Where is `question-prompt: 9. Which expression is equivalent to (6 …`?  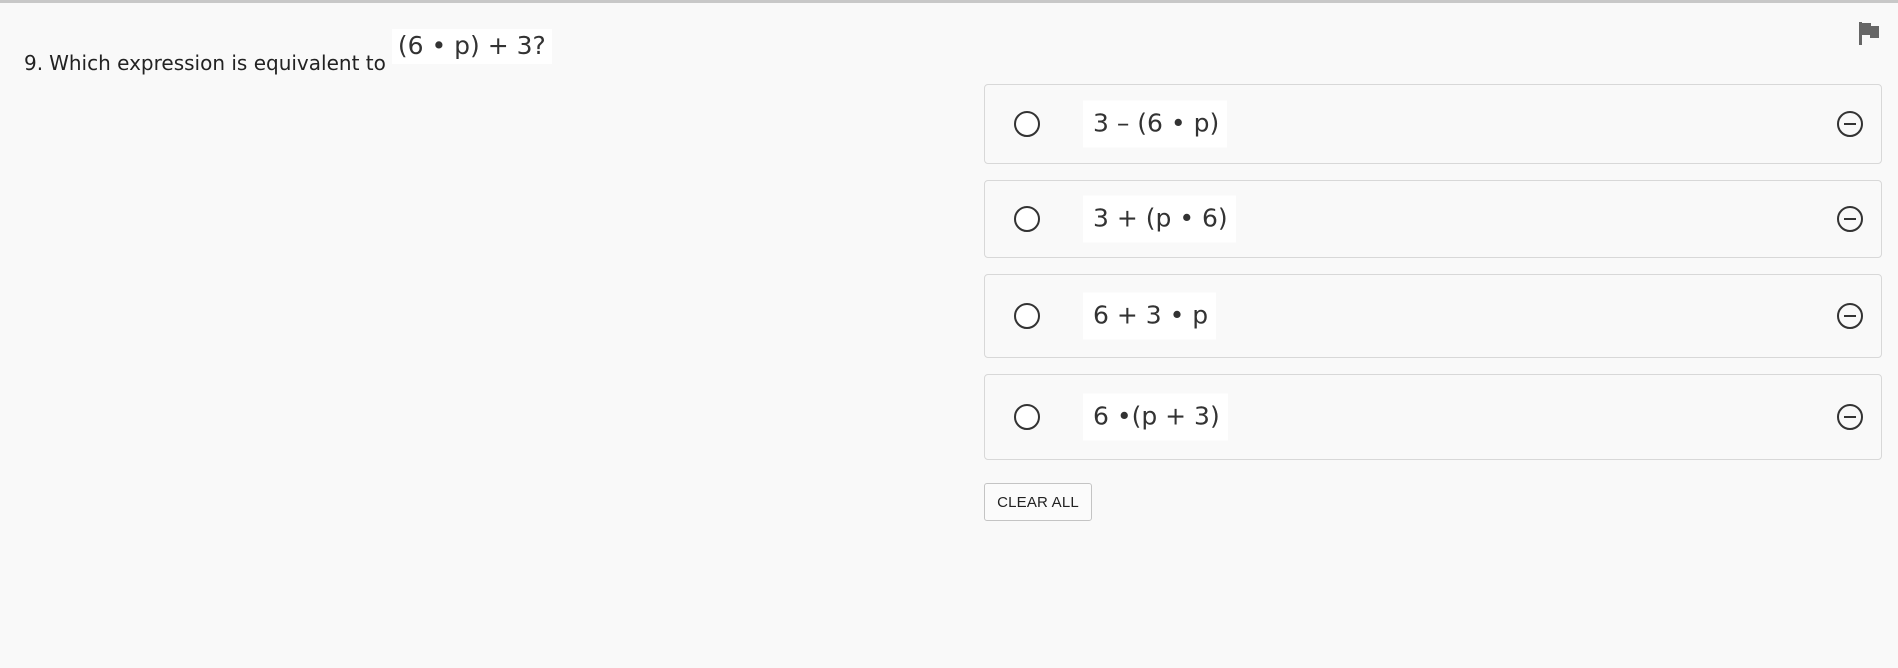 question-prompt: 9. Which expression is equivalent to (6 … is located at coordinates (288, 52).